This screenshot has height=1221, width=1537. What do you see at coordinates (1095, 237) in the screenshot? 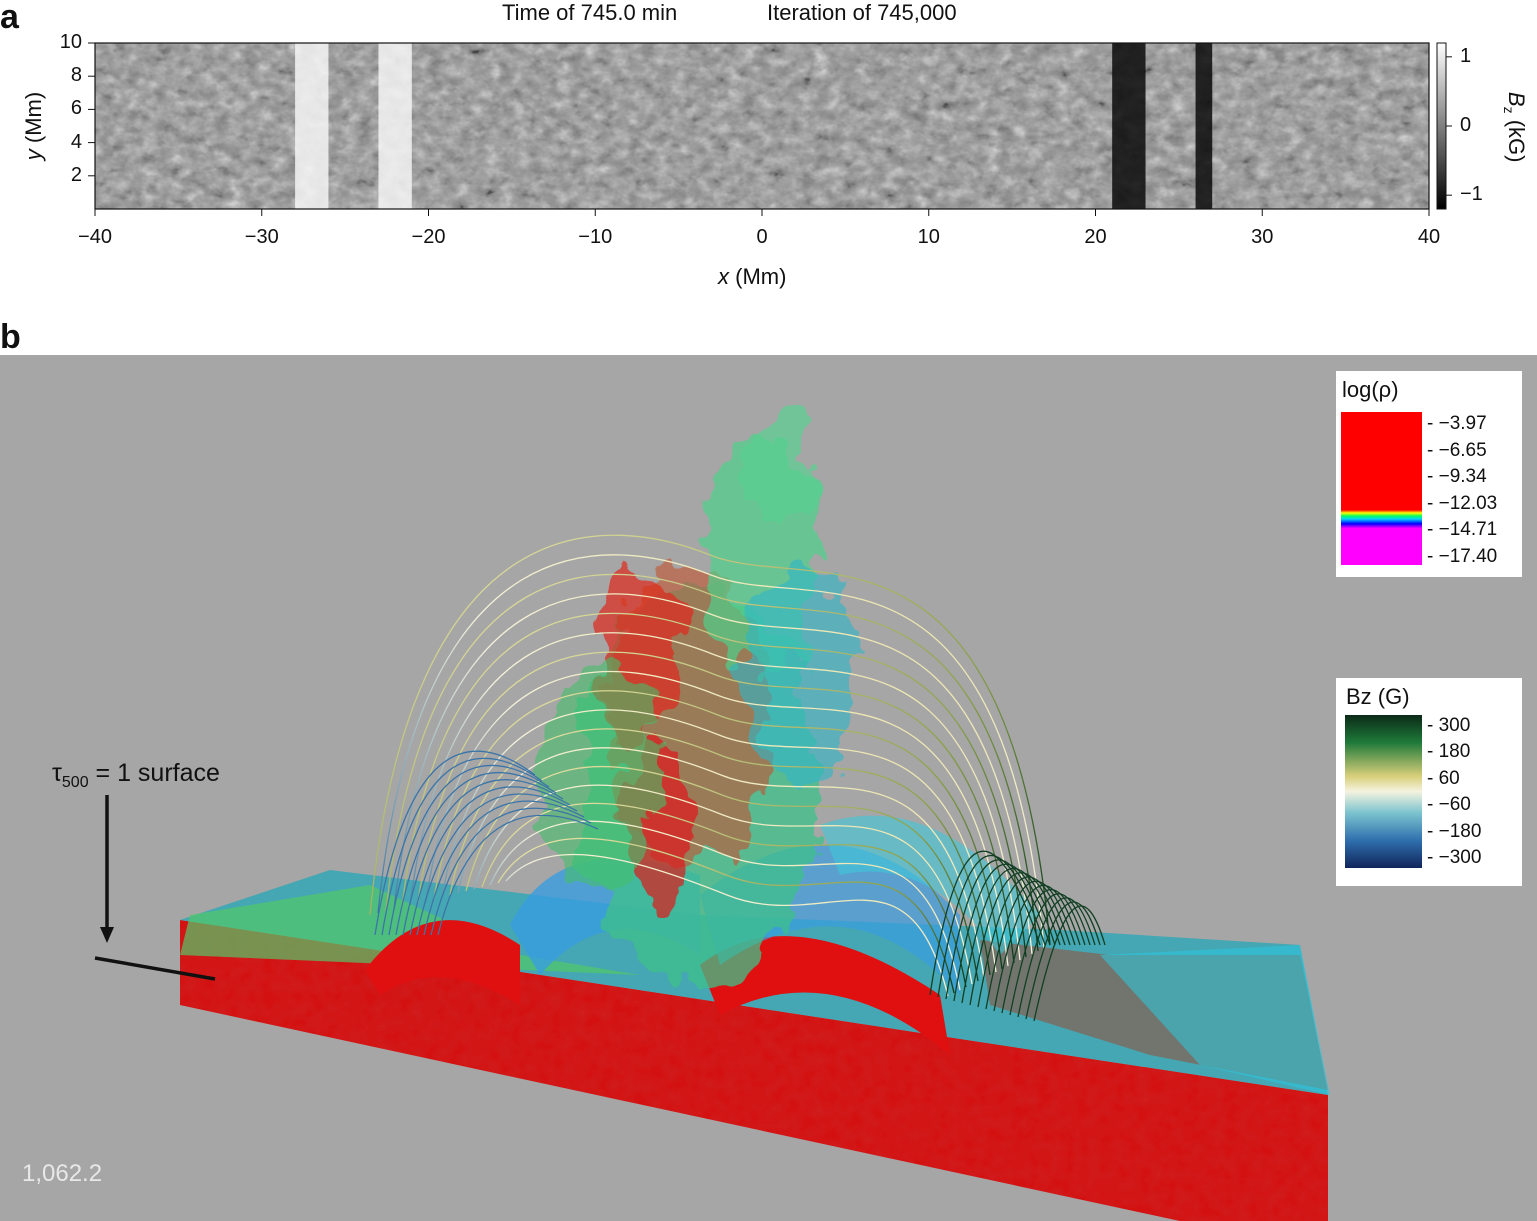
I see `x-tick-label: 20` at bounding box center [1095, 237].